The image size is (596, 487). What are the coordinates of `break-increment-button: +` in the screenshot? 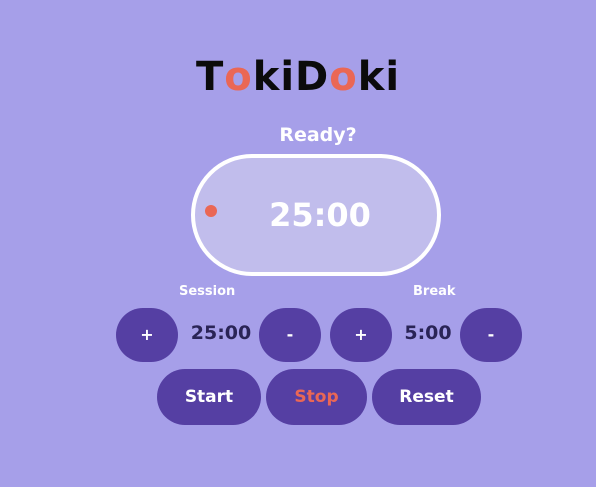 It's located at (361, 335).